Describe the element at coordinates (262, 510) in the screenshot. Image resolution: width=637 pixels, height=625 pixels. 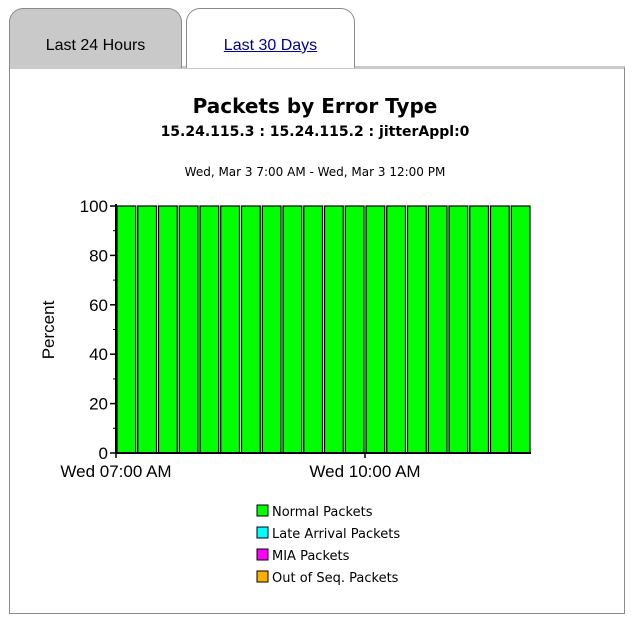
I see `legend-swatch-normal-packets` at that location.